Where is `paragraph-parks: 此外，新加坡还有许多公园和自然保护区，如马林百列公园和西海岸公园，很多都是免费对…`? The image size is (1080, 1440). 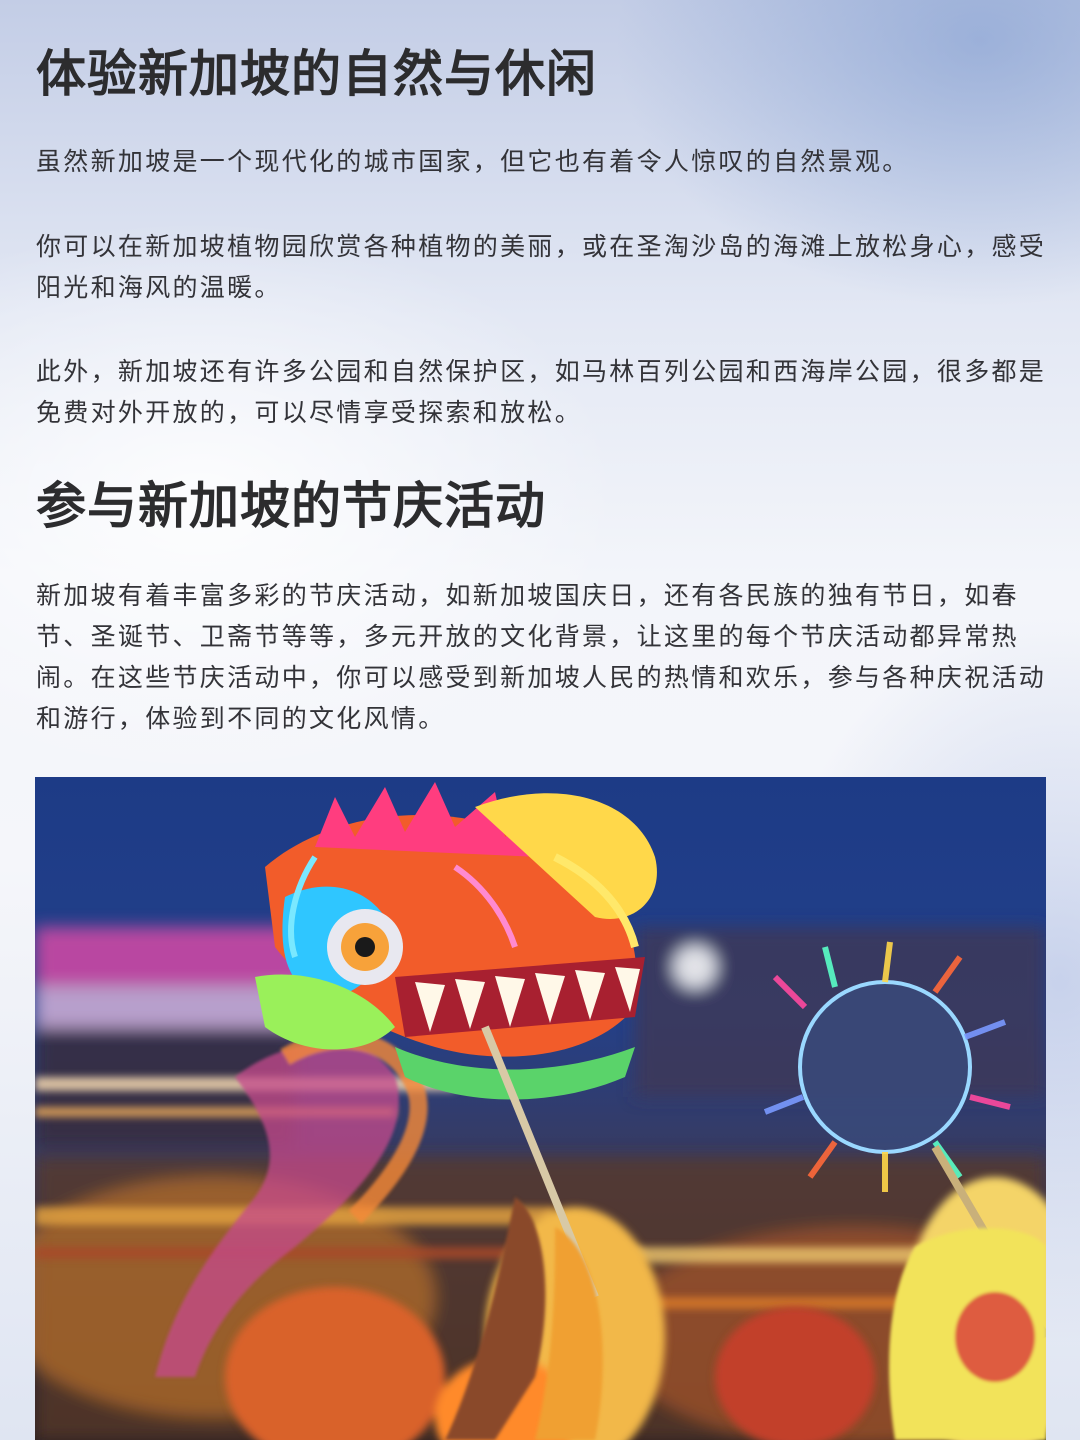 paragraph-parks: 此外，新加坡还有许多公园和自然保护区，如马林百列公园和西海岸公园，很多都是免费对… is located at coordinates (541, 392).